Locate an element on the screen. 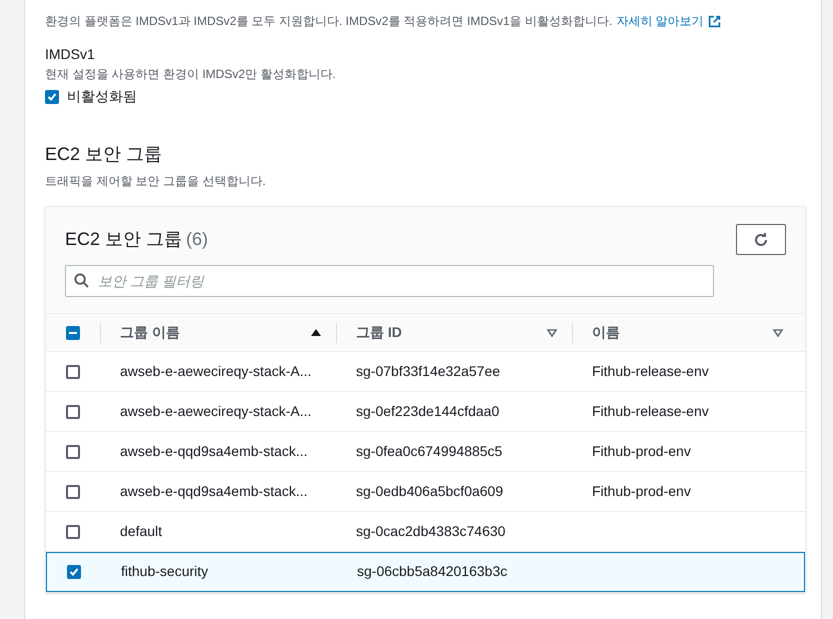 This screenshot has height=619, width=833. table-cell: sg-07bf33f14e32a57ee is located at coordinates (428, 370).